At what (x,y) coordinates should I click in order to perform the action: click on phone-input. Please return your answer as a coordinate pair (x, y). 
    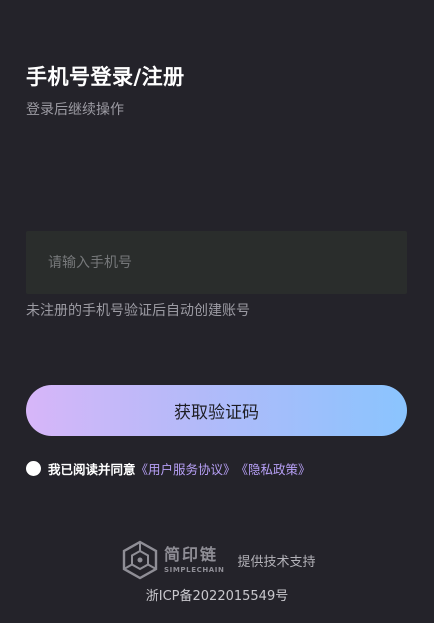
    Looking at the image, I should click on (216, 262).